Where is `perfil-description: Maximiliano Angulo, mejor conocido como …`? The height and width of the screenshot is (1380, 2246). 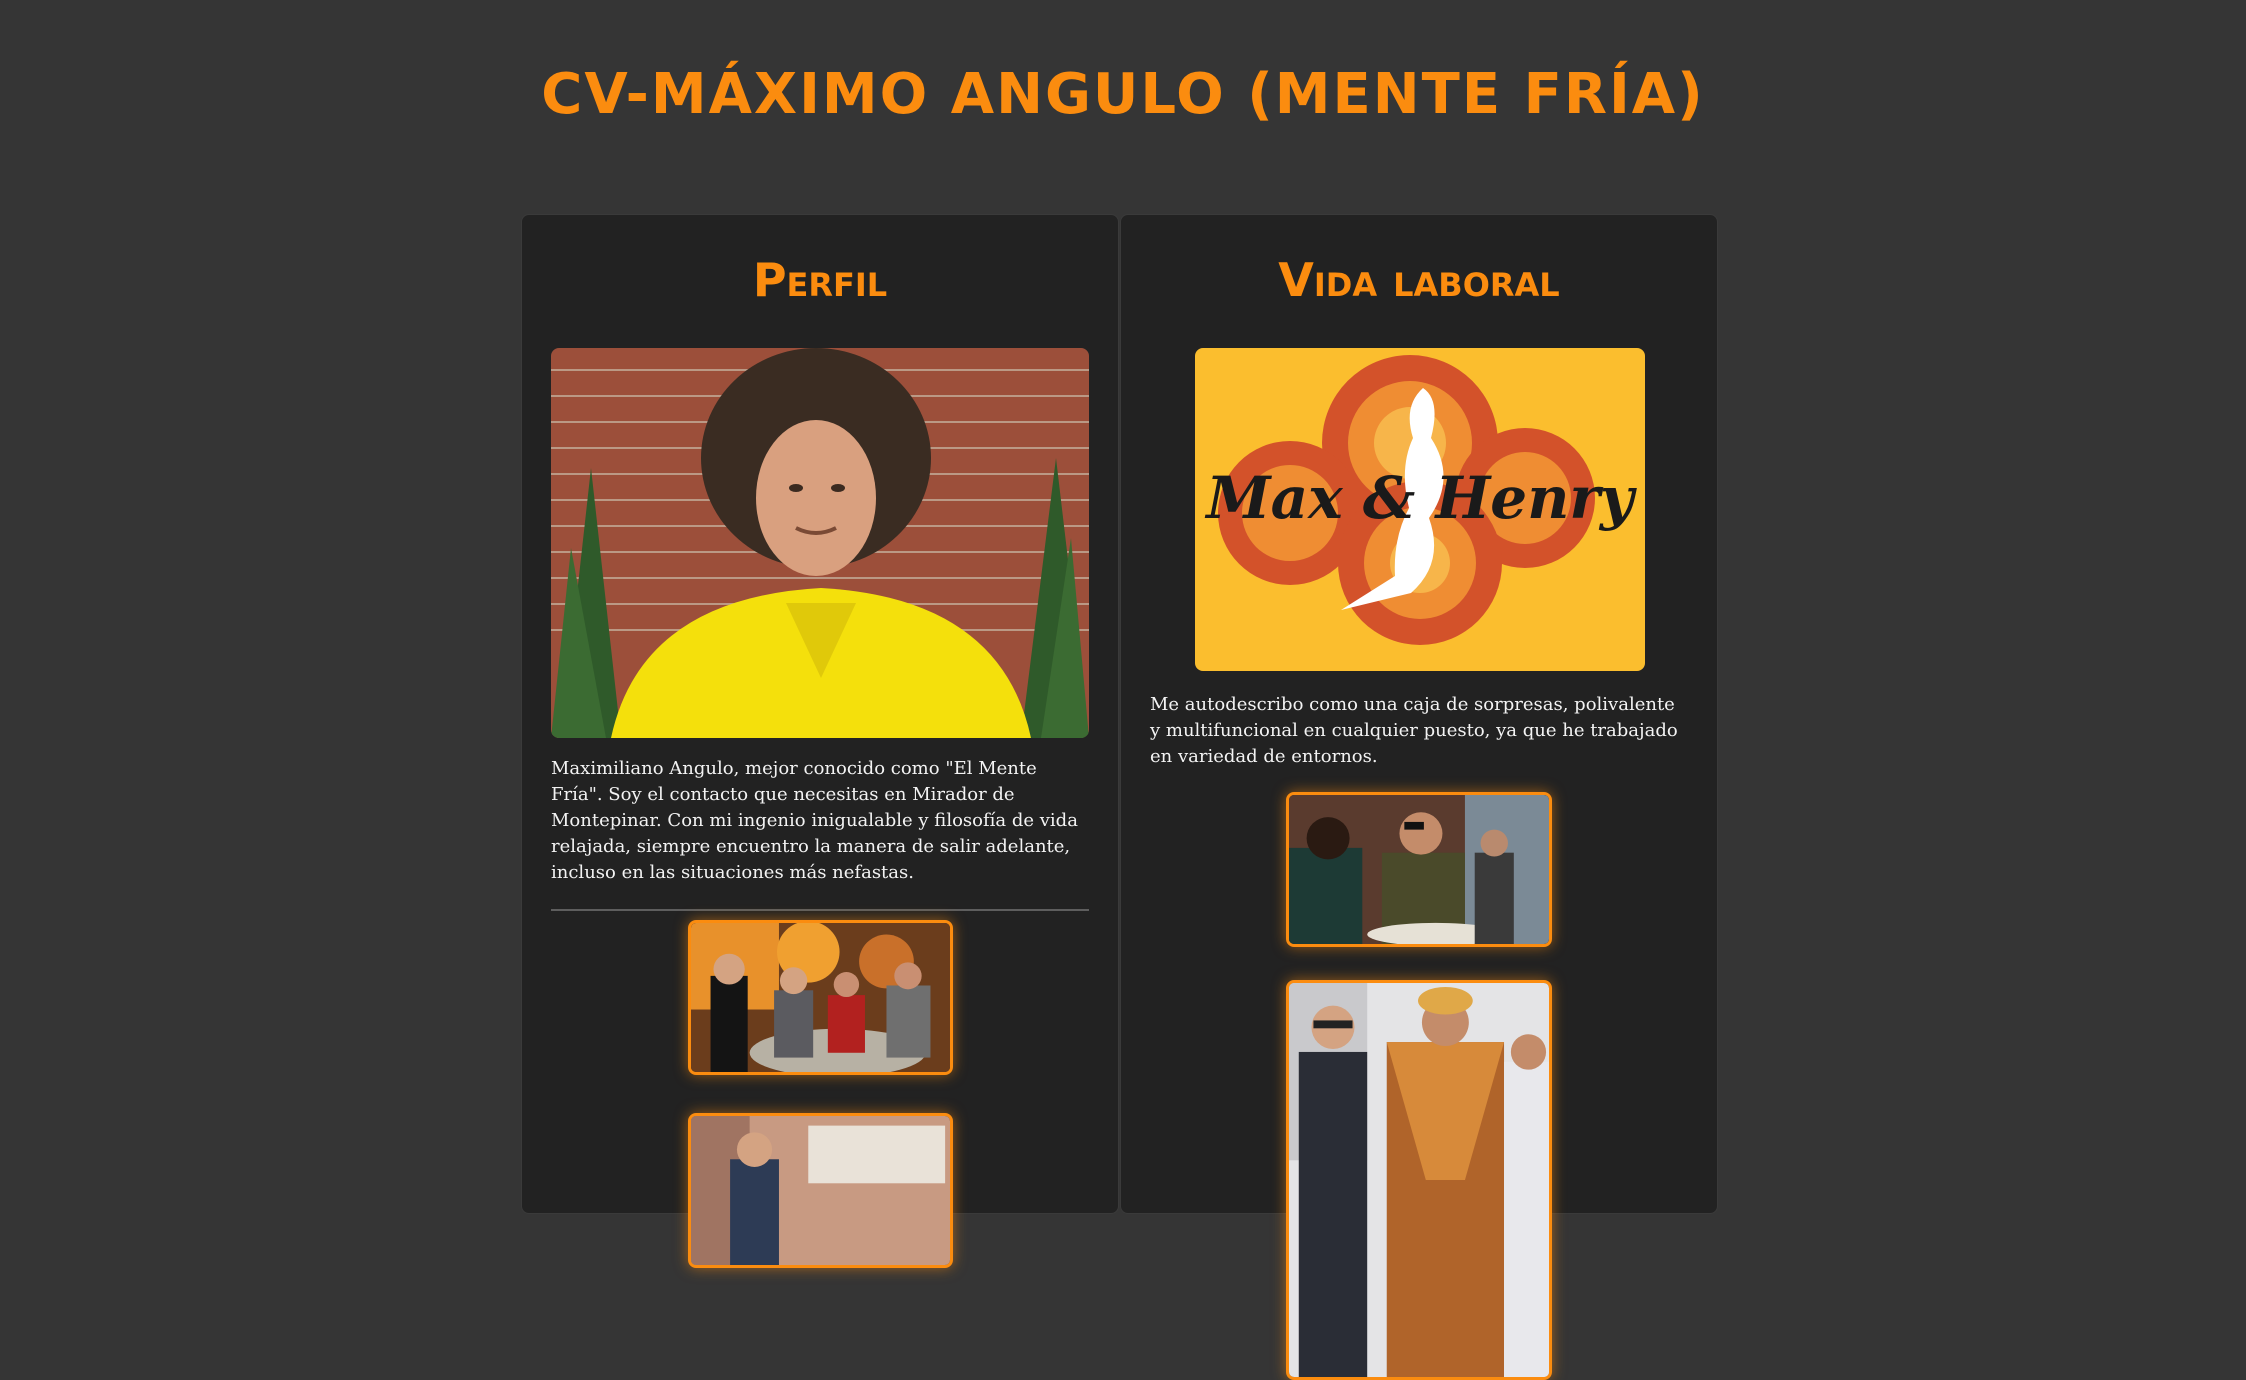
perfil-description: Maximiliano Angulo, mejor conocido como … is located at coordinates (814, 820).